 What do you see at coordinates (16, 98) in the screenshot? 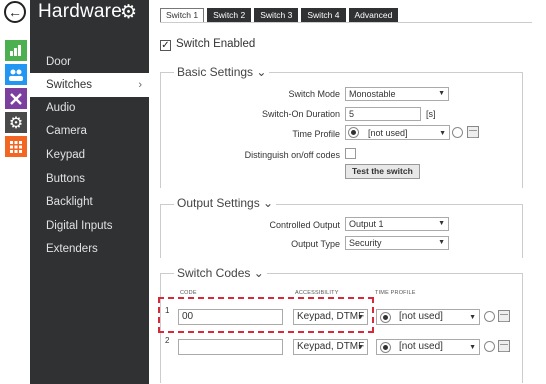
I see `tools-icon` at bounding box center [16, 98].